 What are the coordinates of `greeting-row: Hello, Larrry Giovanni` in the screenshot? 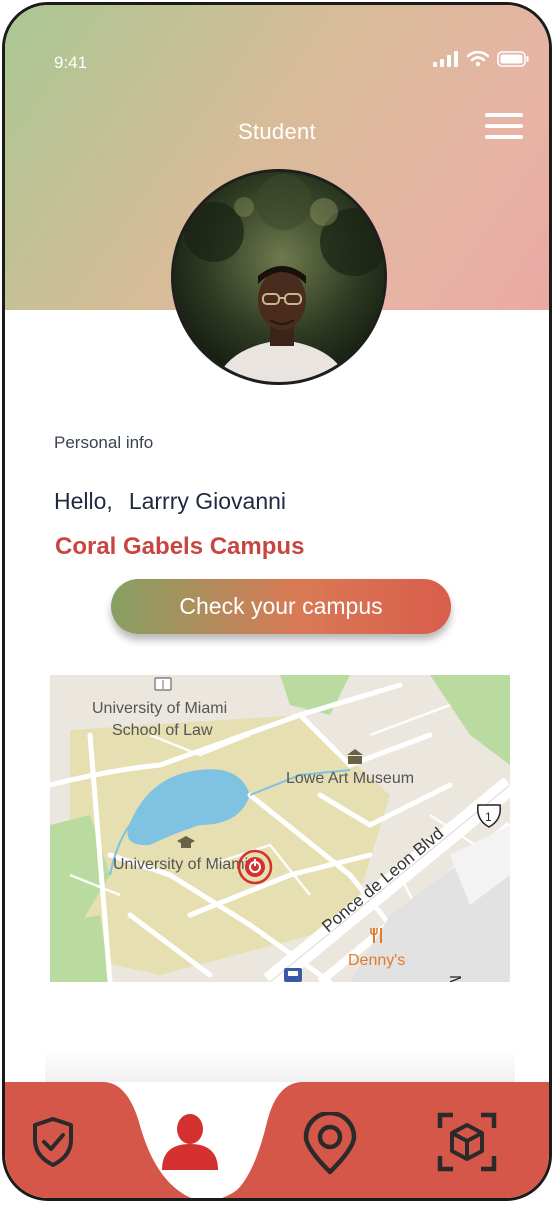 It's located at (170, 501).